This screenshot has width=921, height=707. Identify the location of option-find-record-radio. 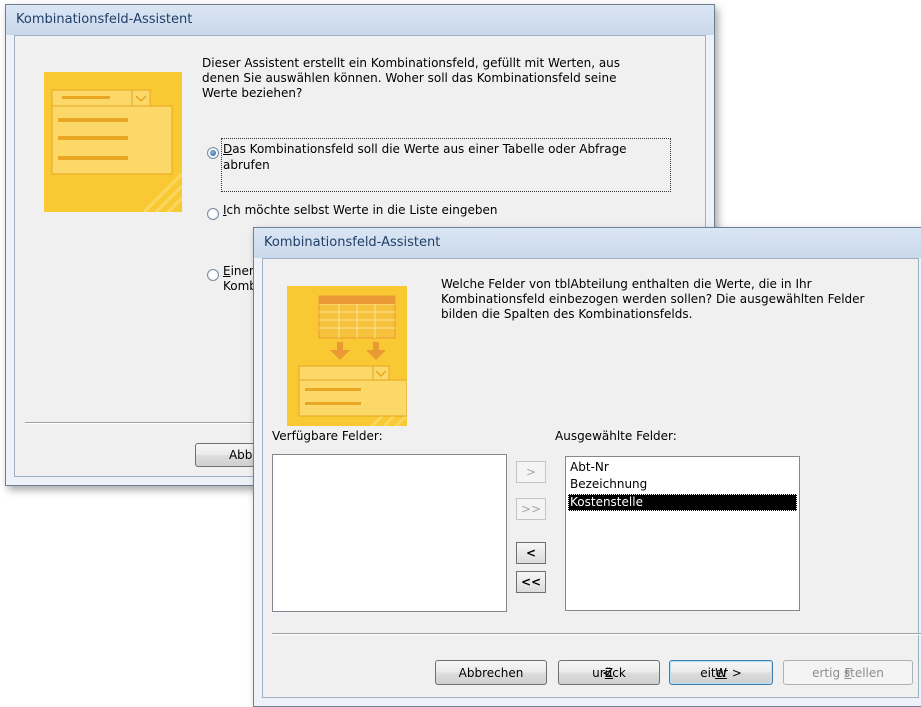
(213, 275).